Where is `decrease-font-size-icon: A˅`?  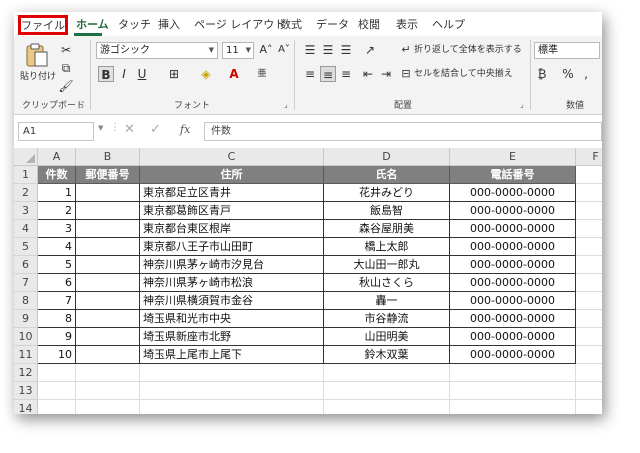
decrease-font-size-icon: A˅ is located at coordinates (284, 50).